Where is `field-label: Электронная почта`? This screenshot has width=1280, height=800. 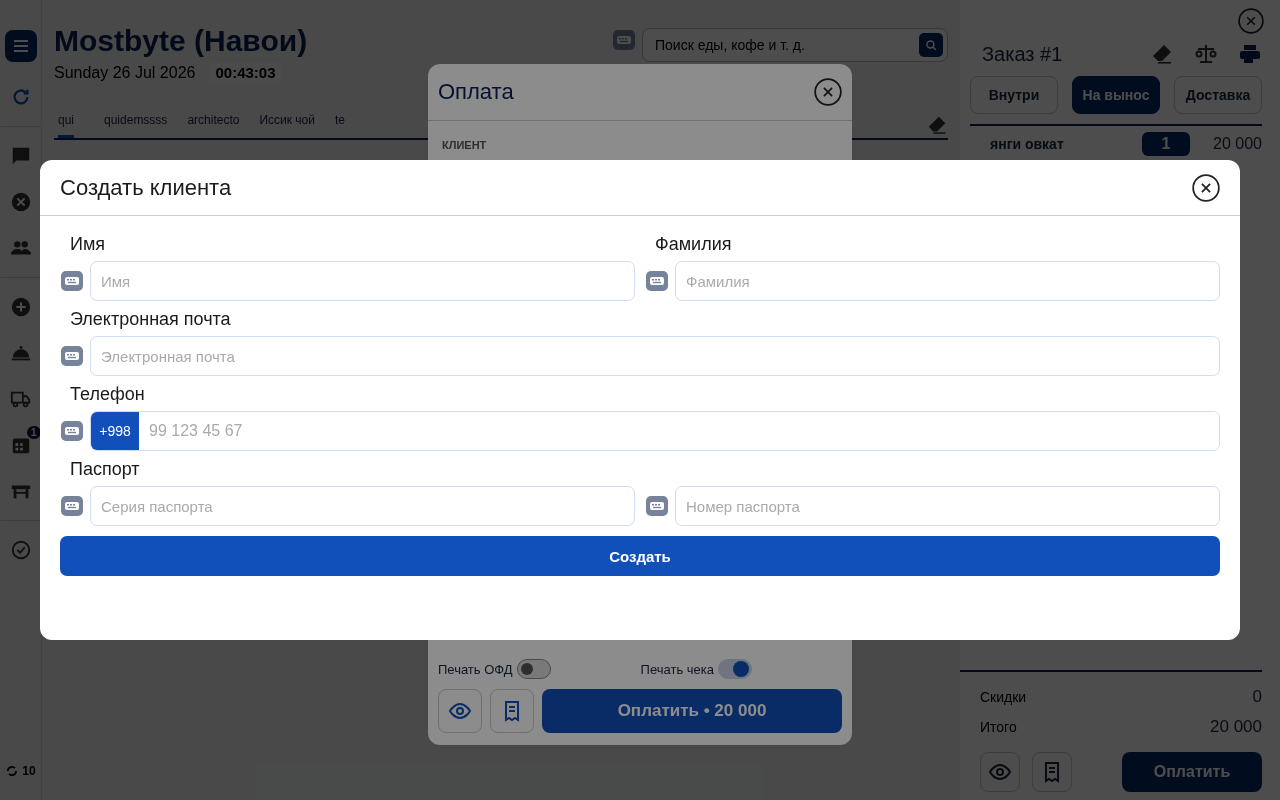
field-label: Электронная почта is located at coordinates (150, 319).